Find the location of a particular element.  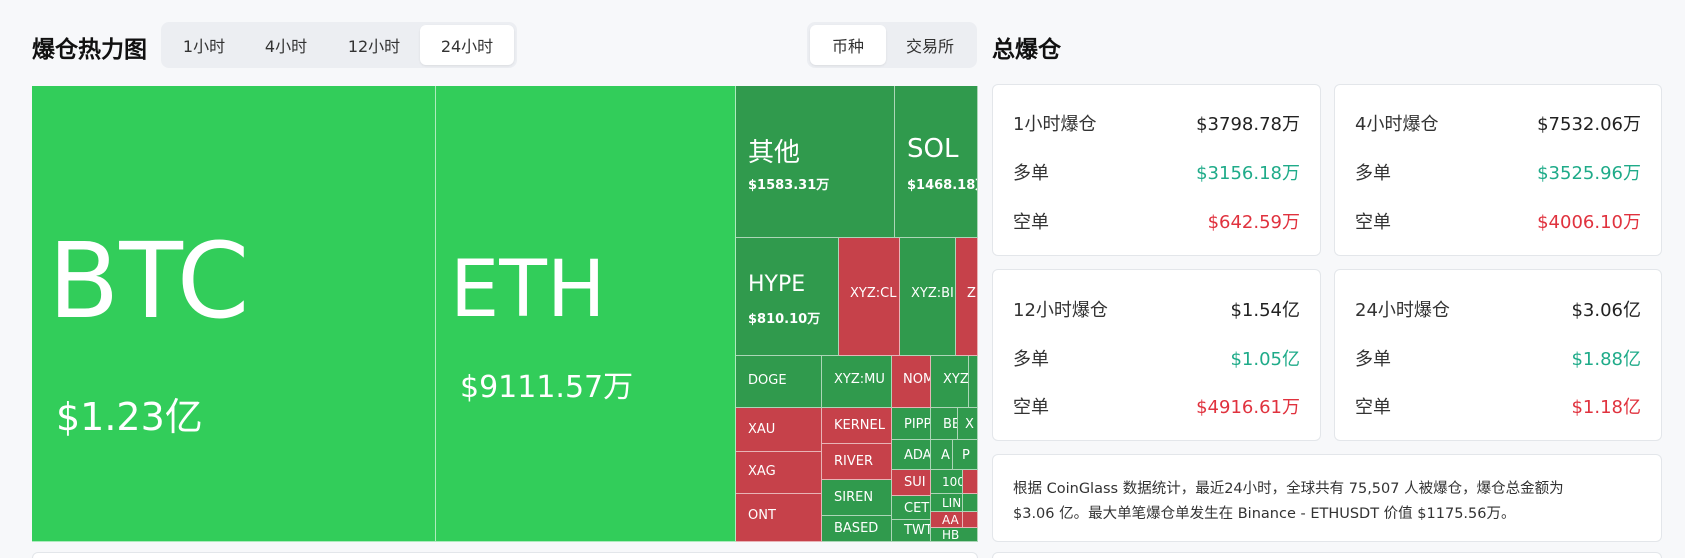

heatmap-cell-lin: LIN is located at coordinates (947, 503).